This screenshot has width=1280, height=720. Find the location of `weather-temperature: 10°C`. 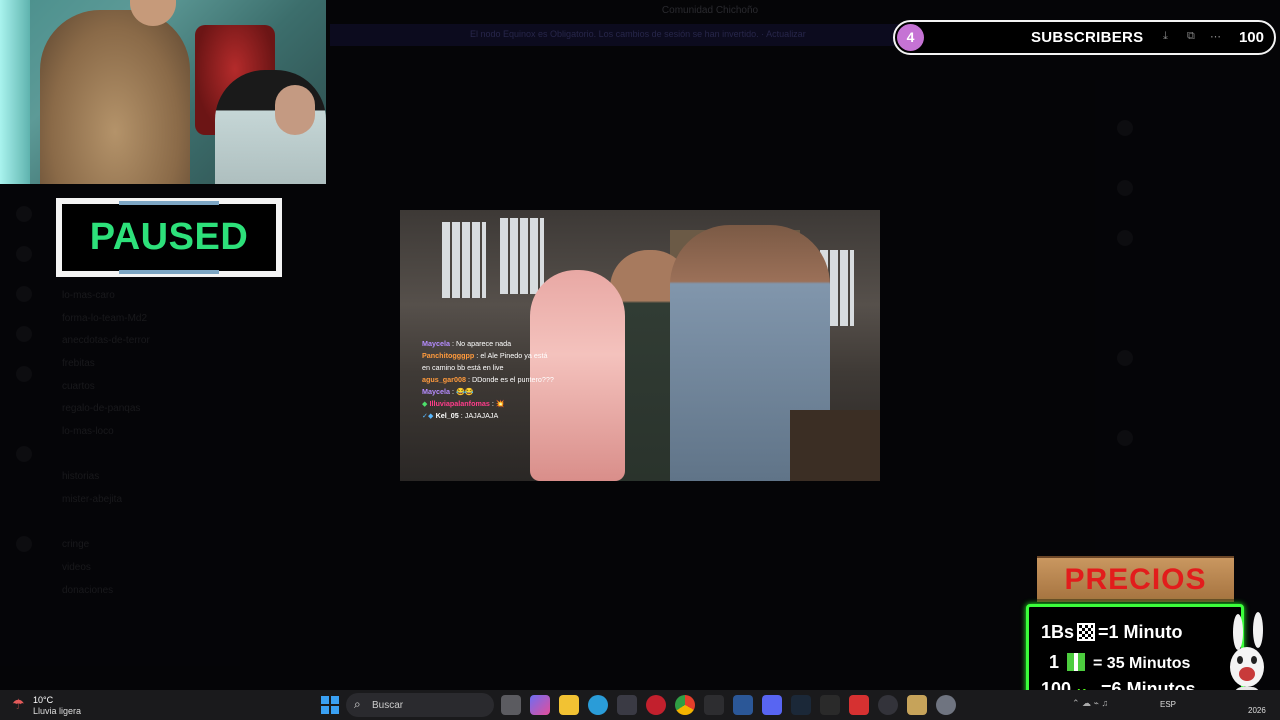

weather-temperature: 10°C is located at coordinates (43, 700).